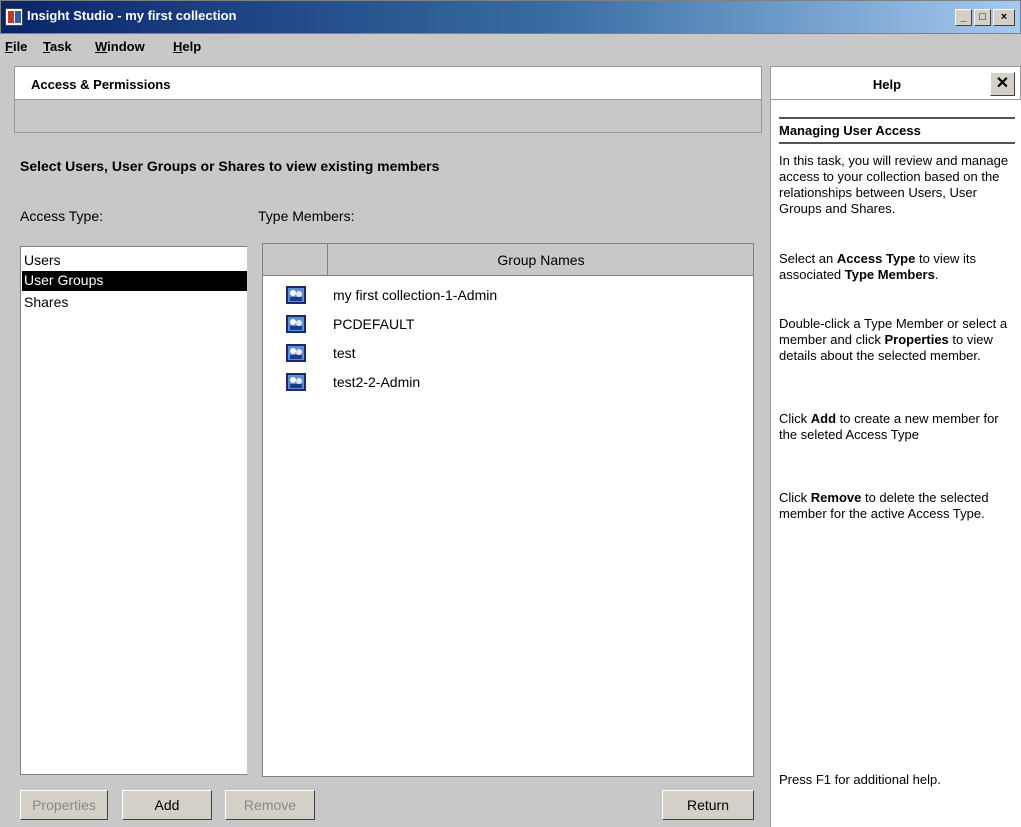 Image resolution: width=1021 pixels, height=827 pixels. I want to click on access-type-list: Users User Groups Shares, so click(134, 510).